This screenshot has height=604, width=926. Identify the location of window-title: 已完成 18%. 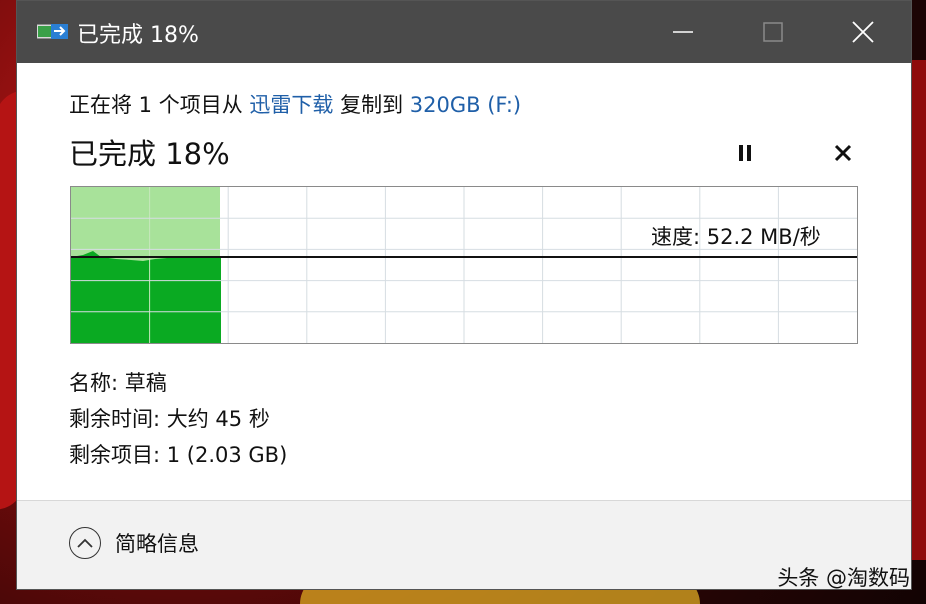
(138, 35).